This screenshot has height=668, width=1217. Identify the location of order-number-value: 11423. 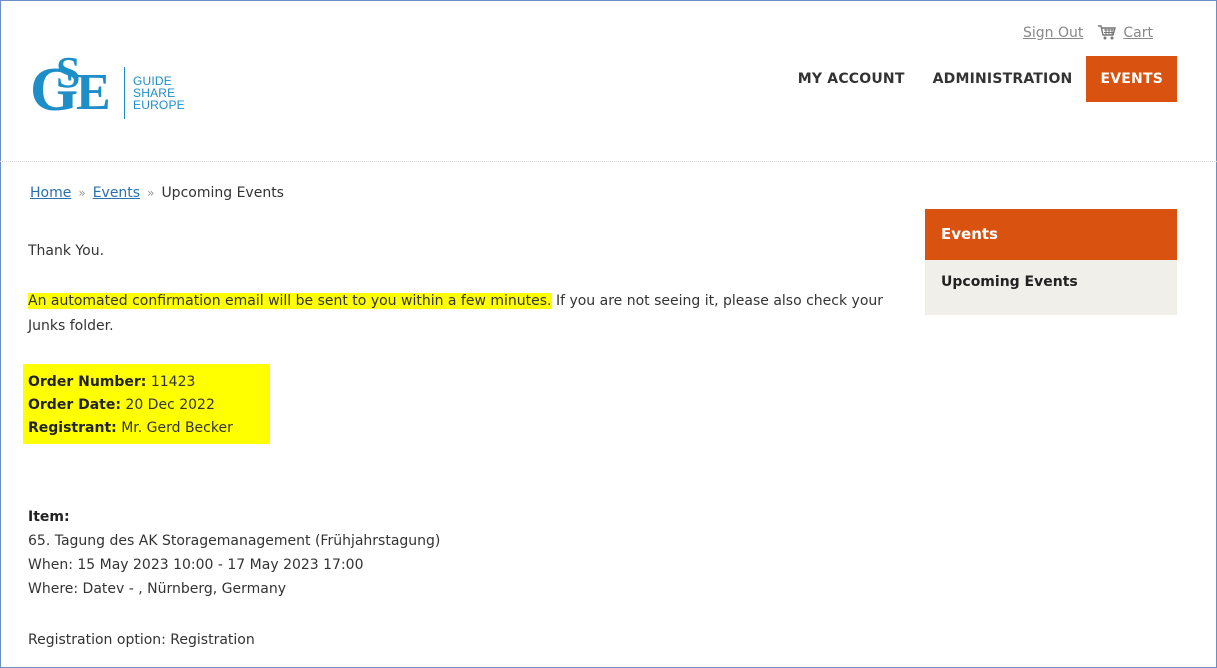
(173, 382).